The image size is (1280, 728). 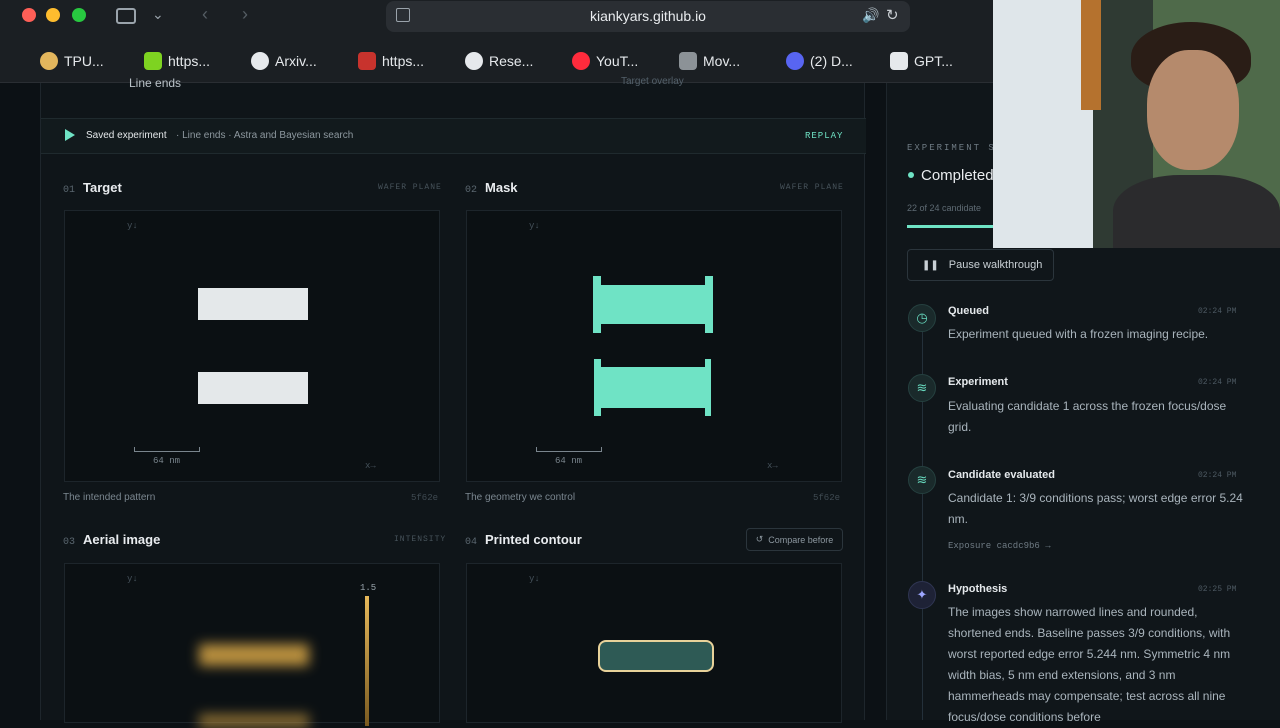 What do you see at coordinates (870, 15) in the screenshot?
I see `speaker-icon: 🔊` at bounding box center [870, 15].